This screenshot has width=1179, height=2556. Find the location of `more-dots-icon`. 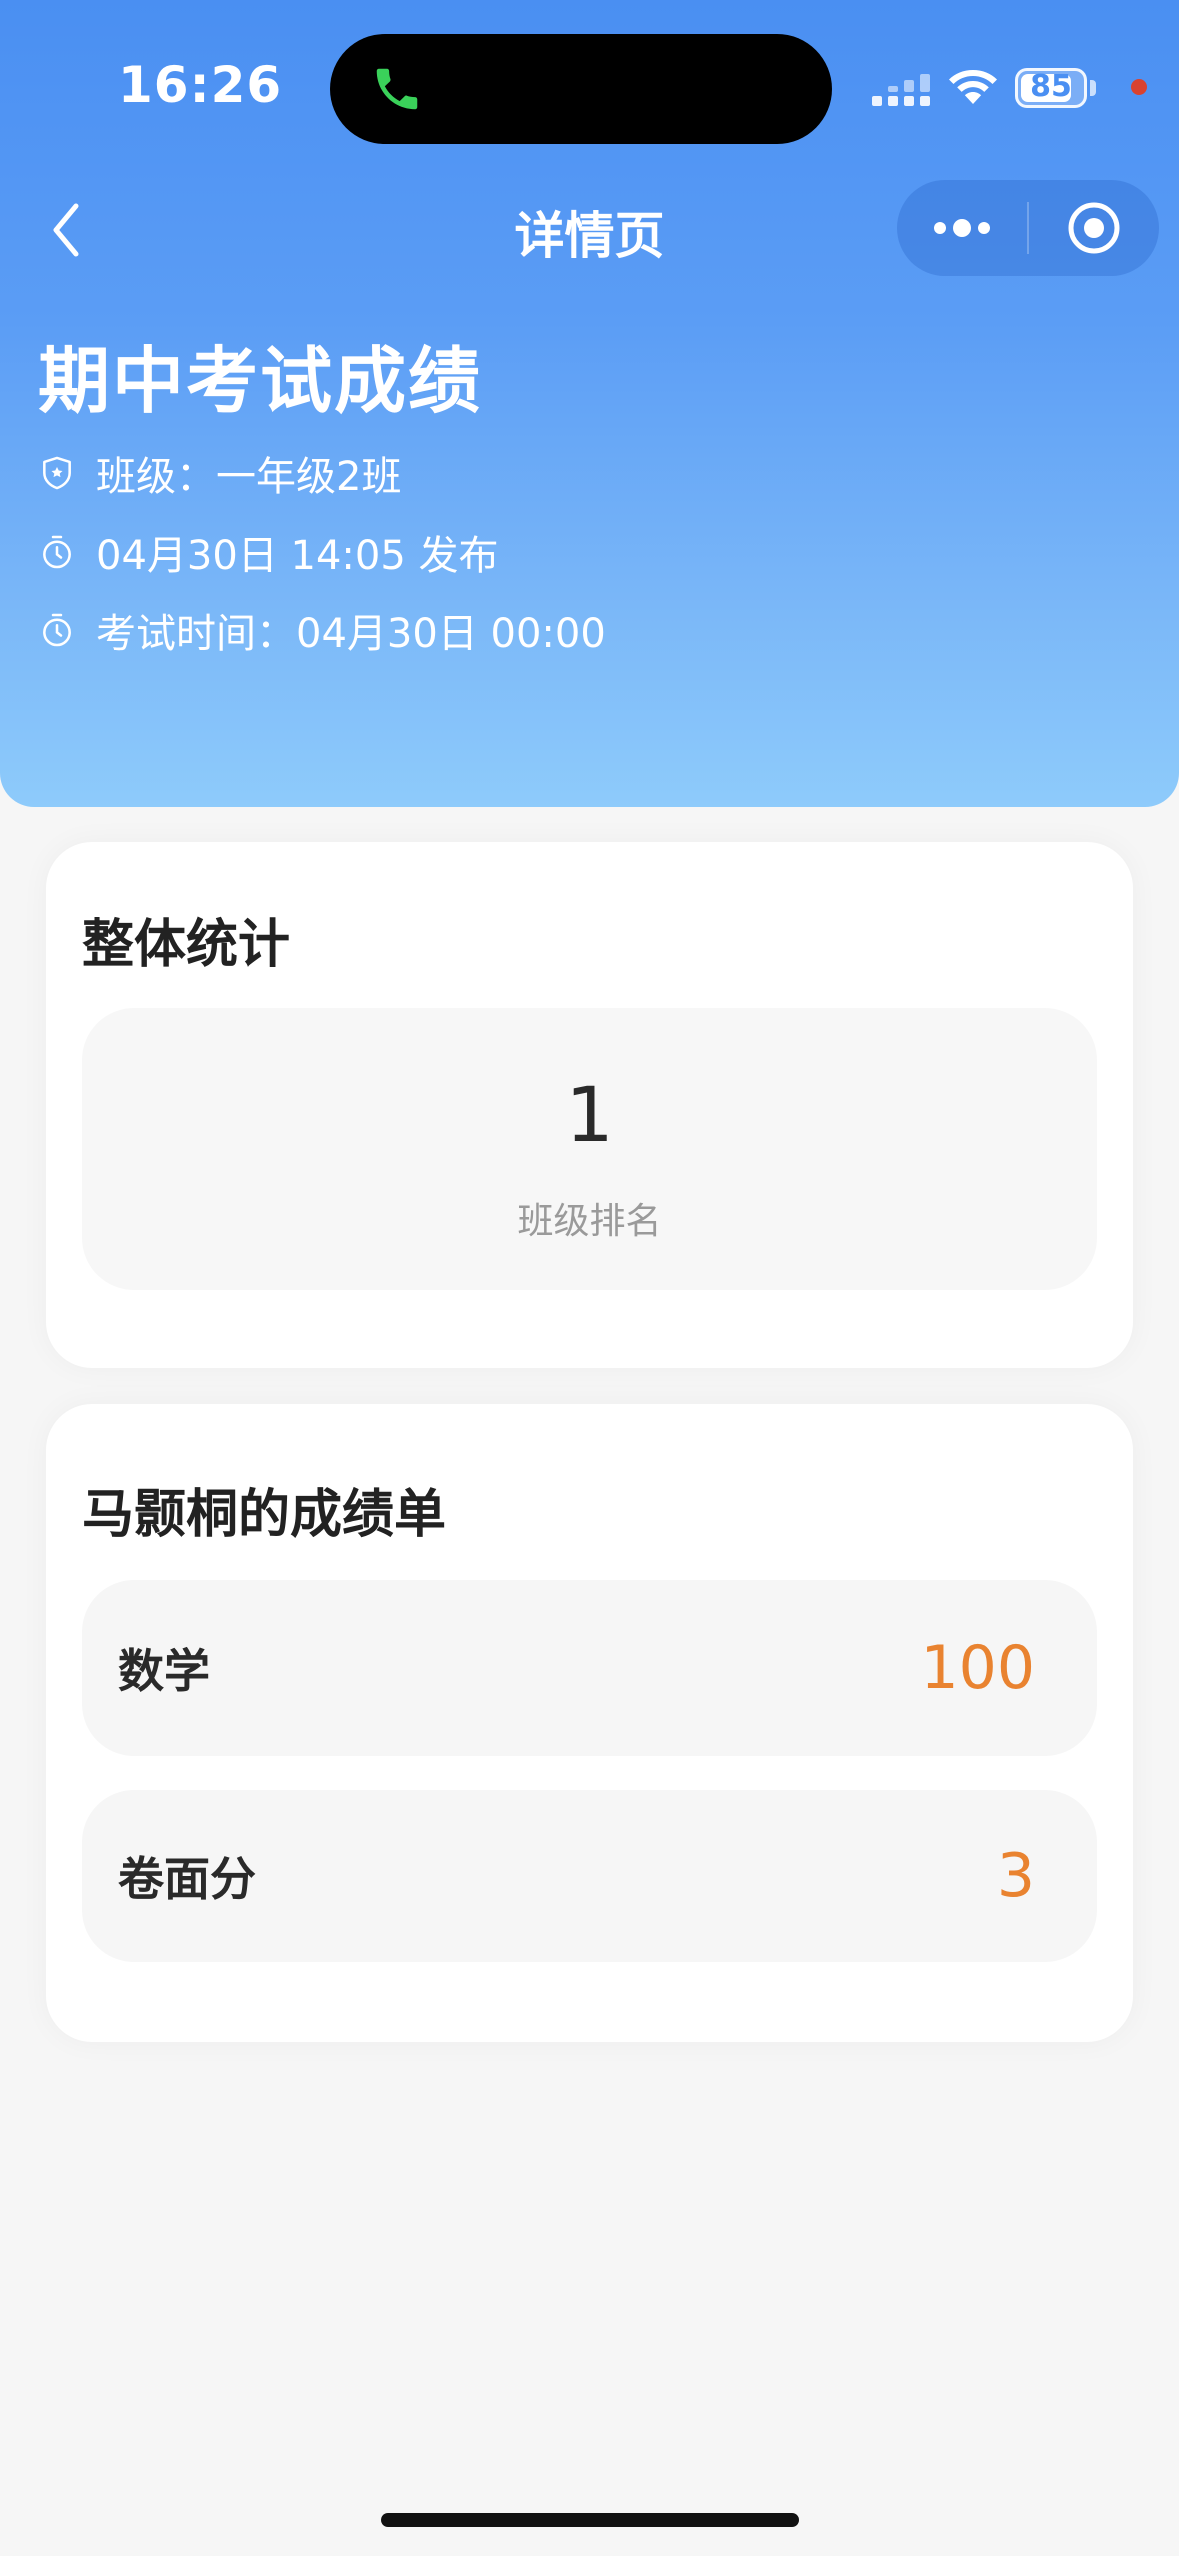

more-dots-icon is located at coordinates (962, 228).